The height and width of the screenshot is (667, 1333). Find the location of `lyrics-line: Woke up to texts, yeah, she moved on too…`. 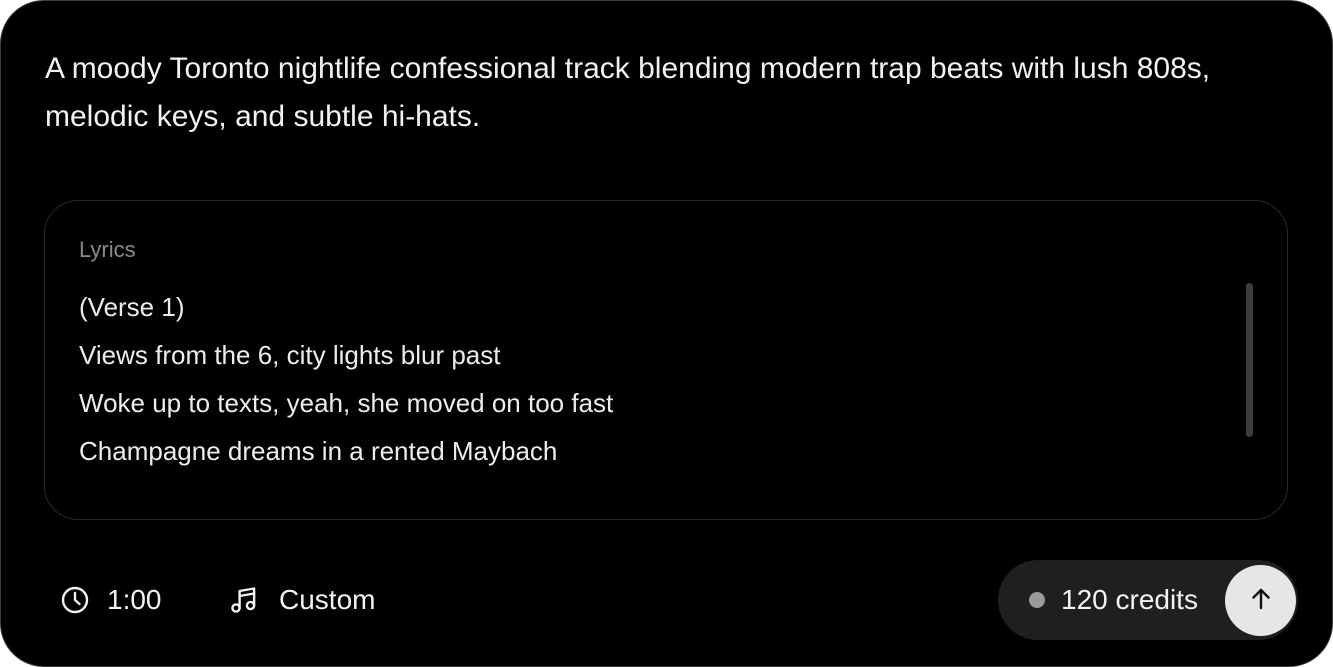

lyrics-line: Woke up to texts, yeah, she moved on too… is located at coordinates (346, 403).